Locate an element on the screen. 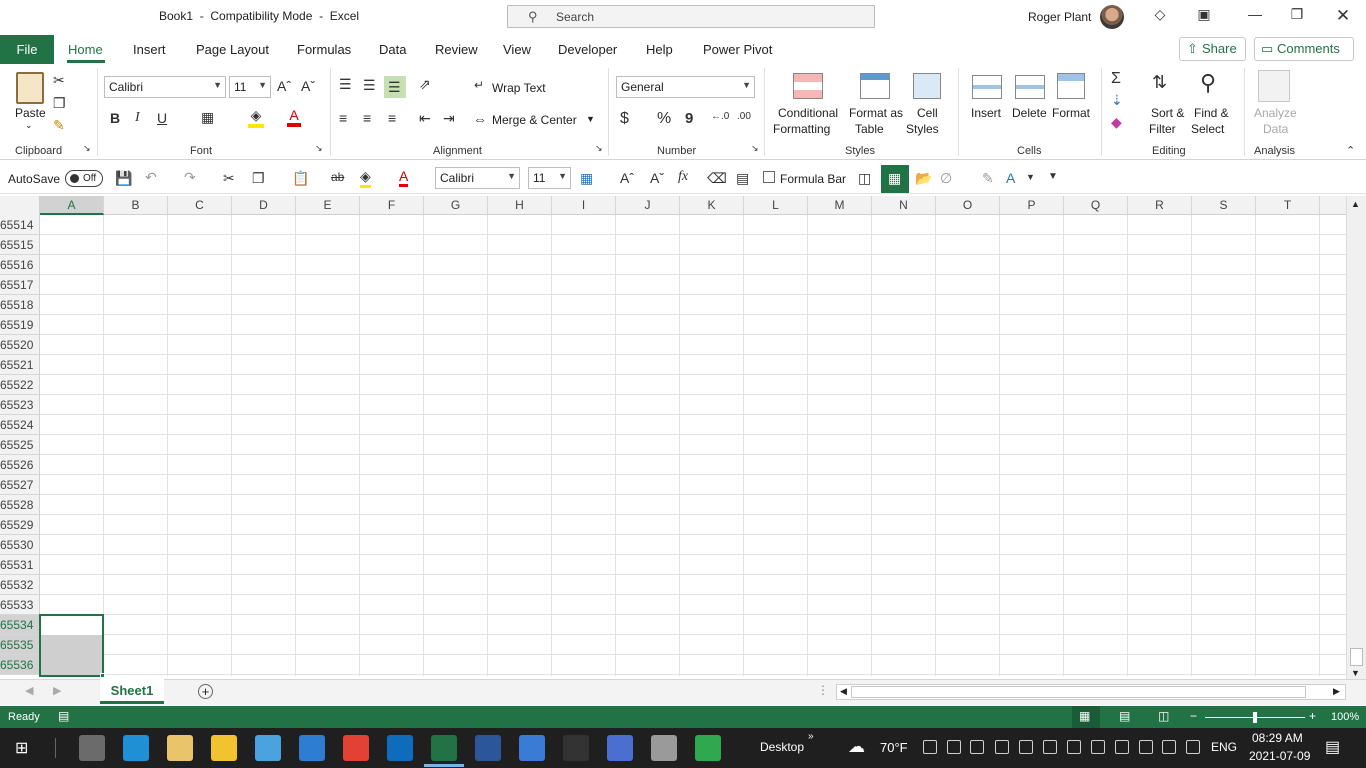 Image resolution: width=1366 pixels, height=768 pixels. align-right-icon: ≡ is located at coordinates (392, 118).